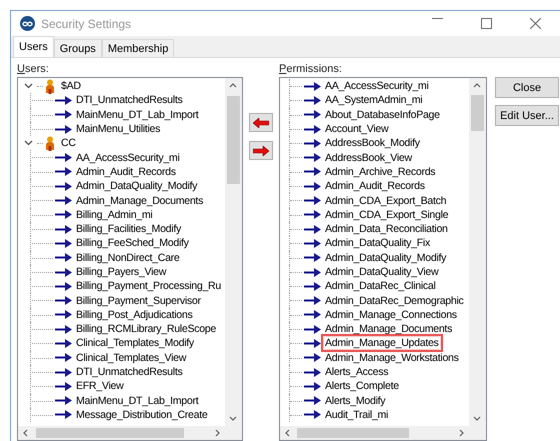 The image size is (560, 441). I want to click on permission-name: Billing_Facilities_Modify, so click(128, 229).